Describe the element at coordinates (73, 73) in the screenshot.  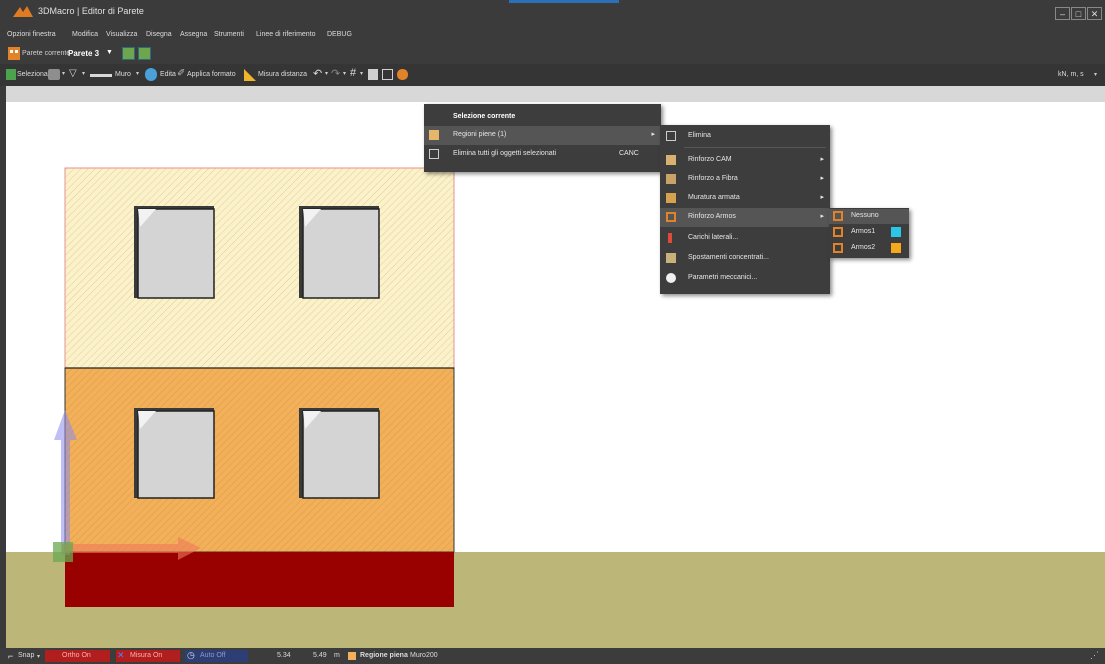
I see `filter-icon: ▽` at that location.